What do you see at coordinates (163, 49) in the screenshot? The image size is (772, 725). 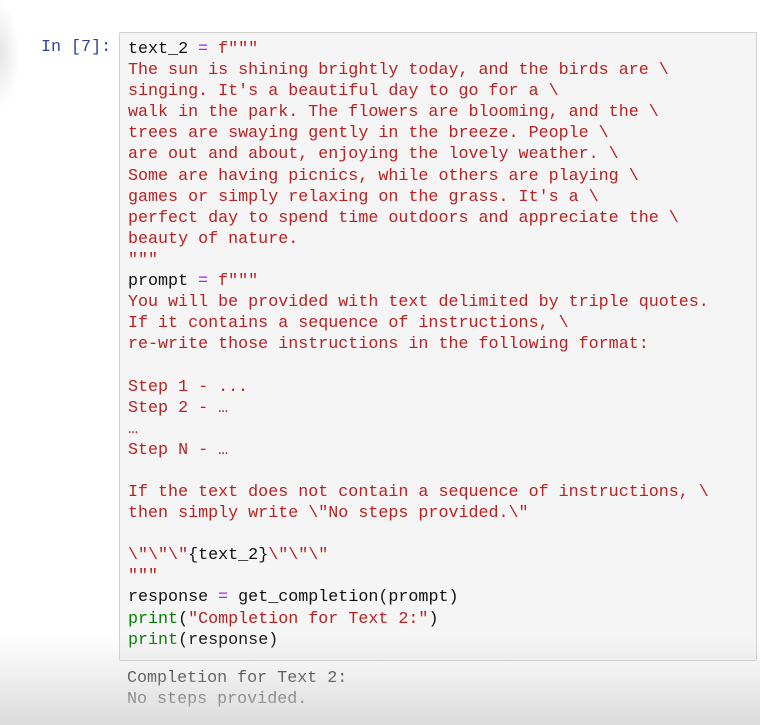 I see `code-token: text_2` at bounding box center [163, 49].